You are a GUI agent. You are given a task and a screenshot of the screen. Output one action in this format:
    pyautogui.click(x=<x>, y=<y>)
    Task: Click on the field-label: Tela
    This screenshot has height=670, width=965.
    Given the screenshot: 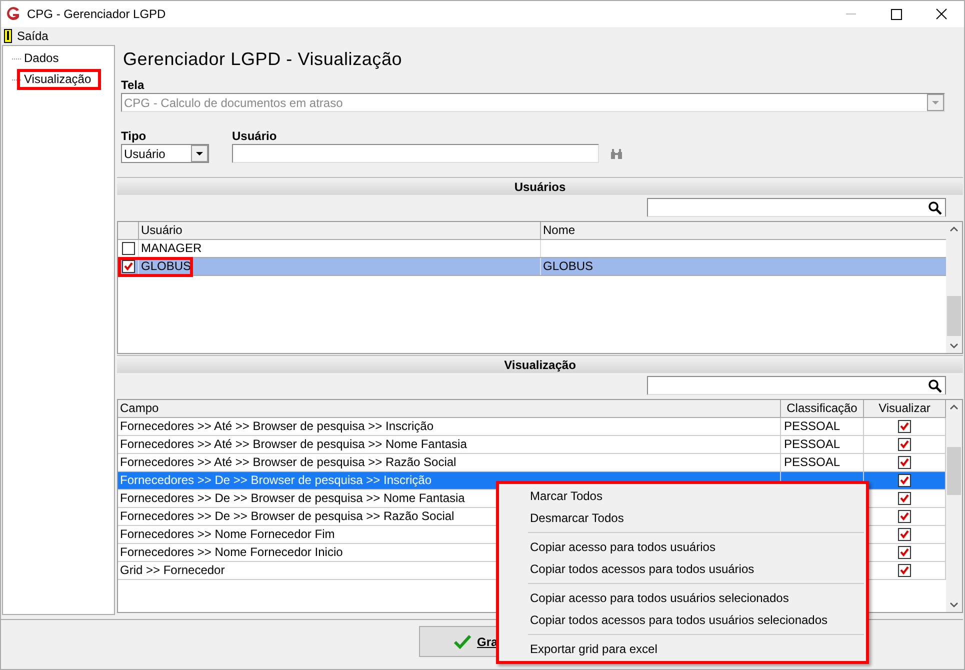 What is the action you would take?
    pyautogui.click(x=133, y=85)
    